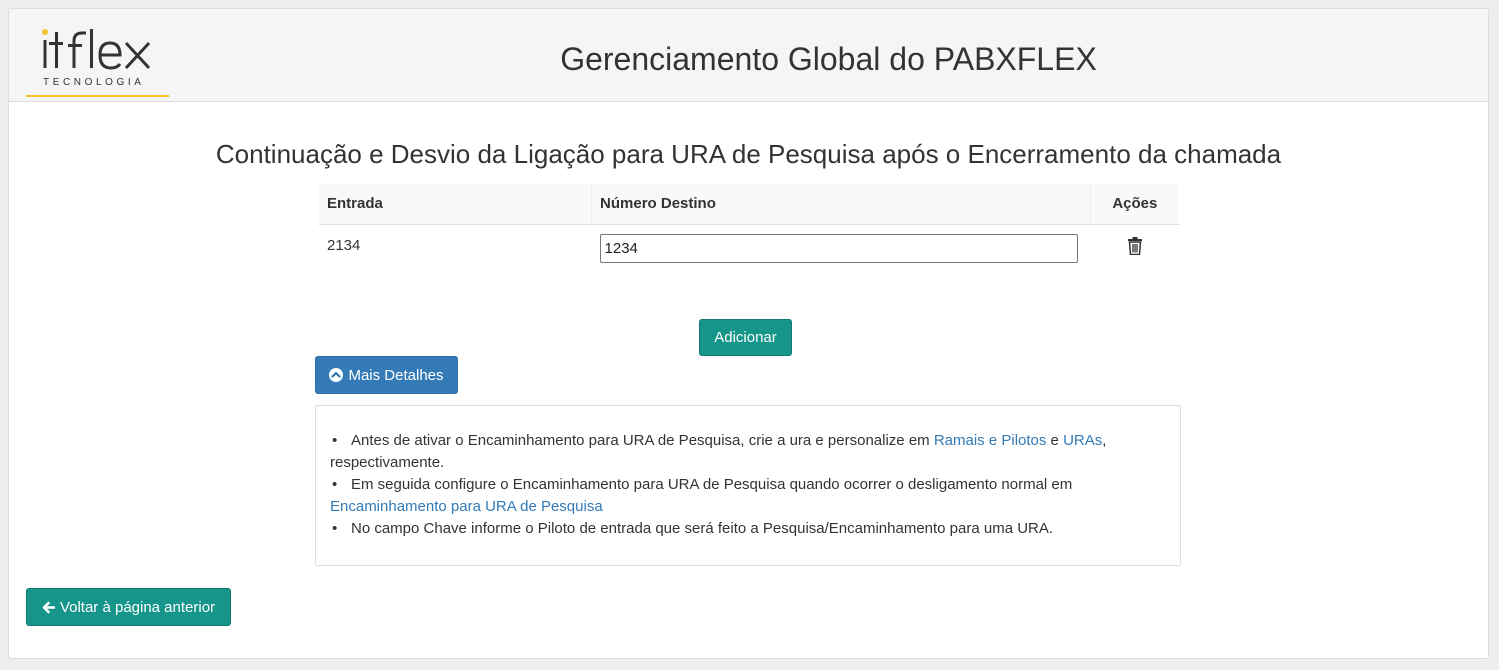 The width and height of the screenshot is (1499, 670). What do you see at coordinates (1134, 204) in the screenshot?
I see `column-header-acoes: Ações` at bounding box center [1134, 204].